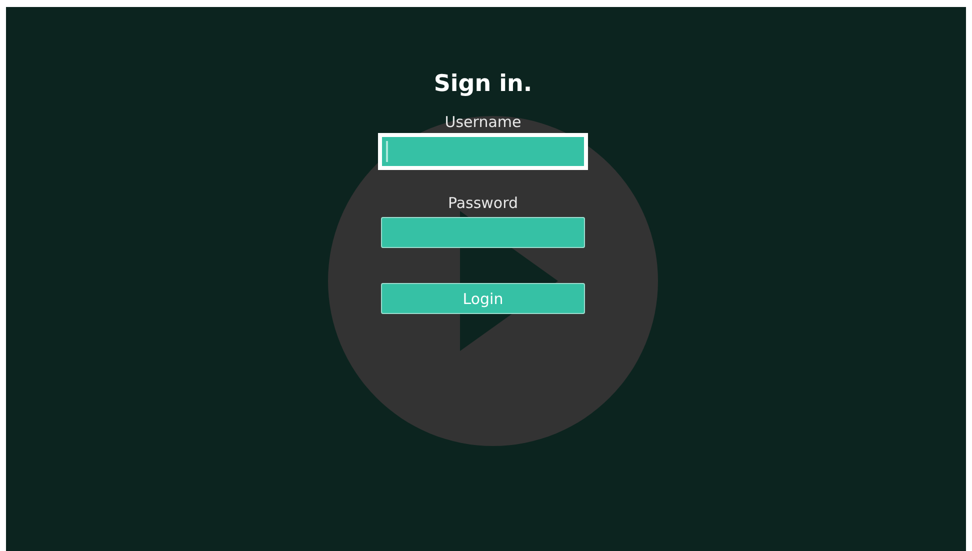  Describe the element at coordinates (483, 298) in the screenshot. I see `login-button: Login` at that location.